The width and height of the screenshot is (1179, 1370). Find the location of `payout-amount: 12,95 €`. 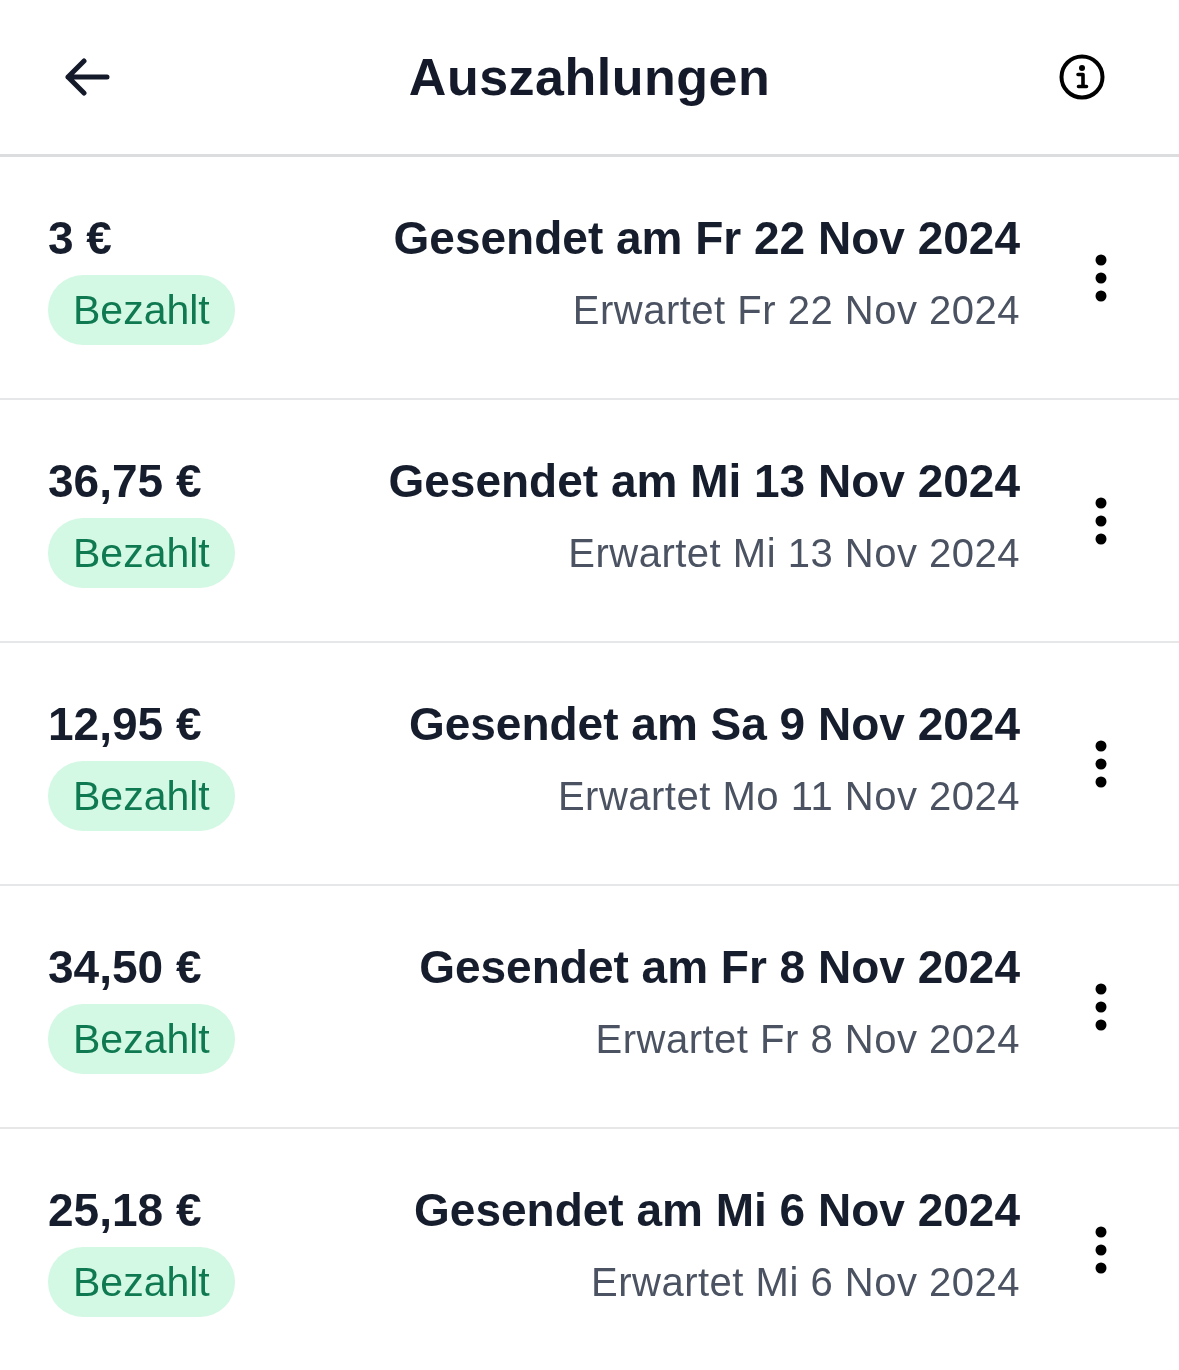

payout-amount: 12,95 € is located at coordinates (125, 723).